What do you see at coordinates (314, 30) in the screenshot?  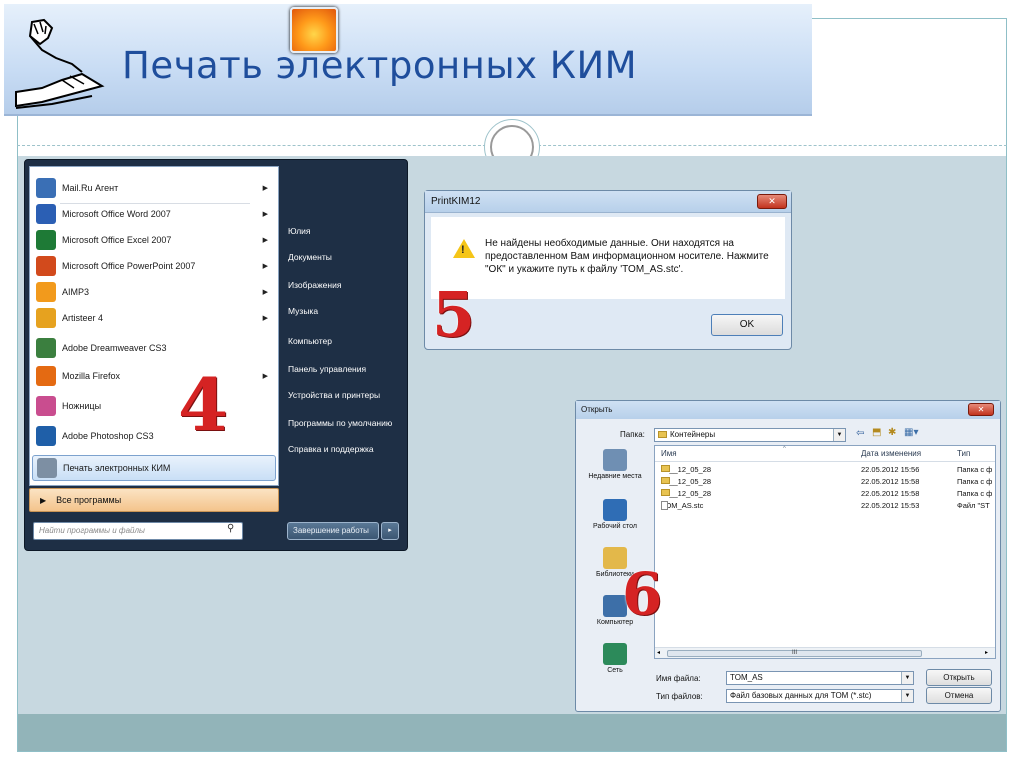 I see `user-avatar` at bounding box center [314, 30].